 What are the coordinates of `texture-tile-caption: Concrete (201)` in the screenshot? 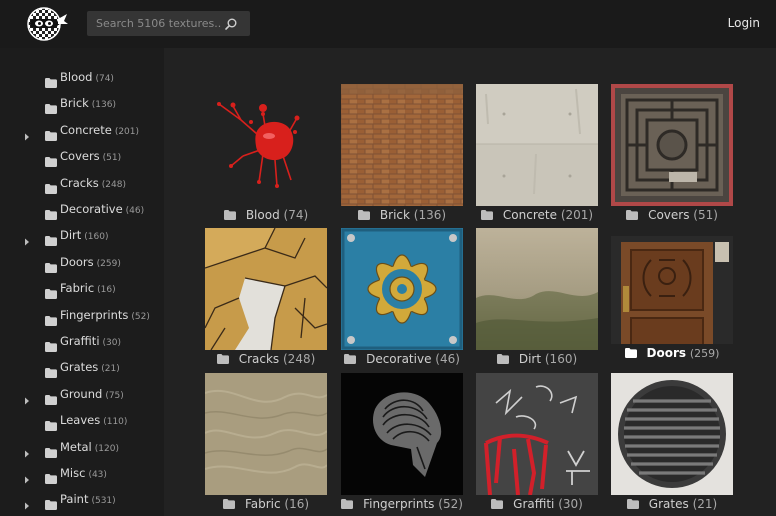 It's located at (537, 215).